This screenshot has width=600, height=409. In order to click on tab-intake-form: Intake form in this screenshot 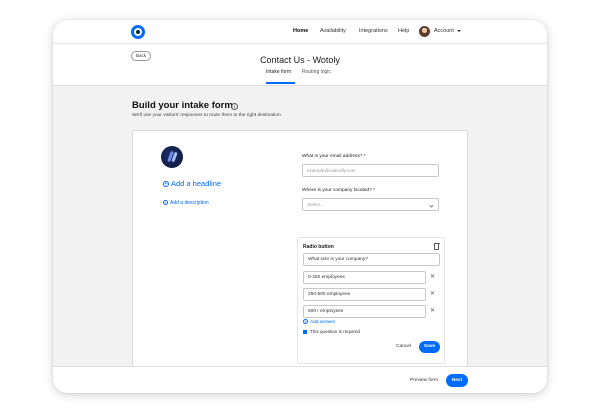, I will do `click(278, 72)`.